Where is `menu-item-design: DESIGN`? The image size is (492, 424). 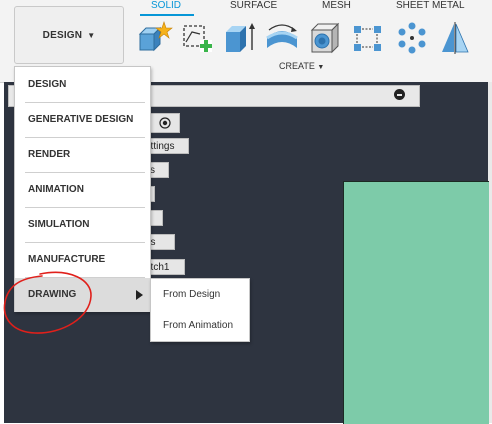
menu-item-design: DESIGN is located at coordinates (82, 85).